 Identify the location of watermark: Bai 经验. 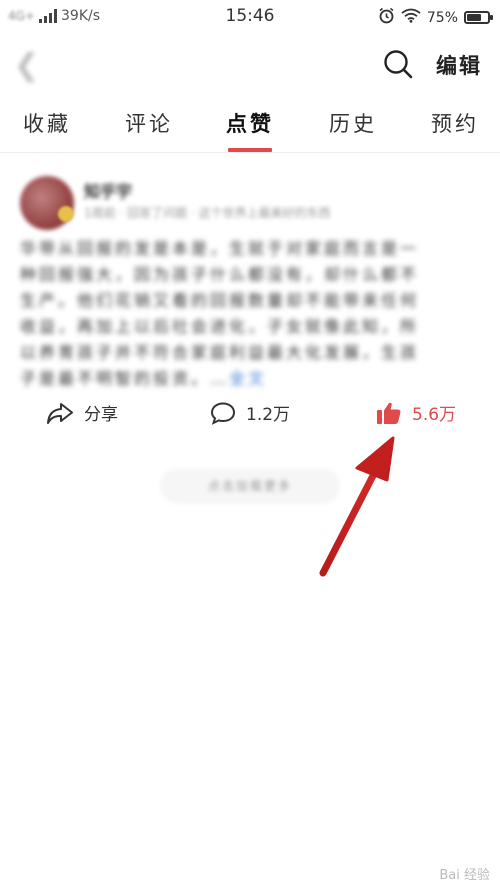
(464, 875).